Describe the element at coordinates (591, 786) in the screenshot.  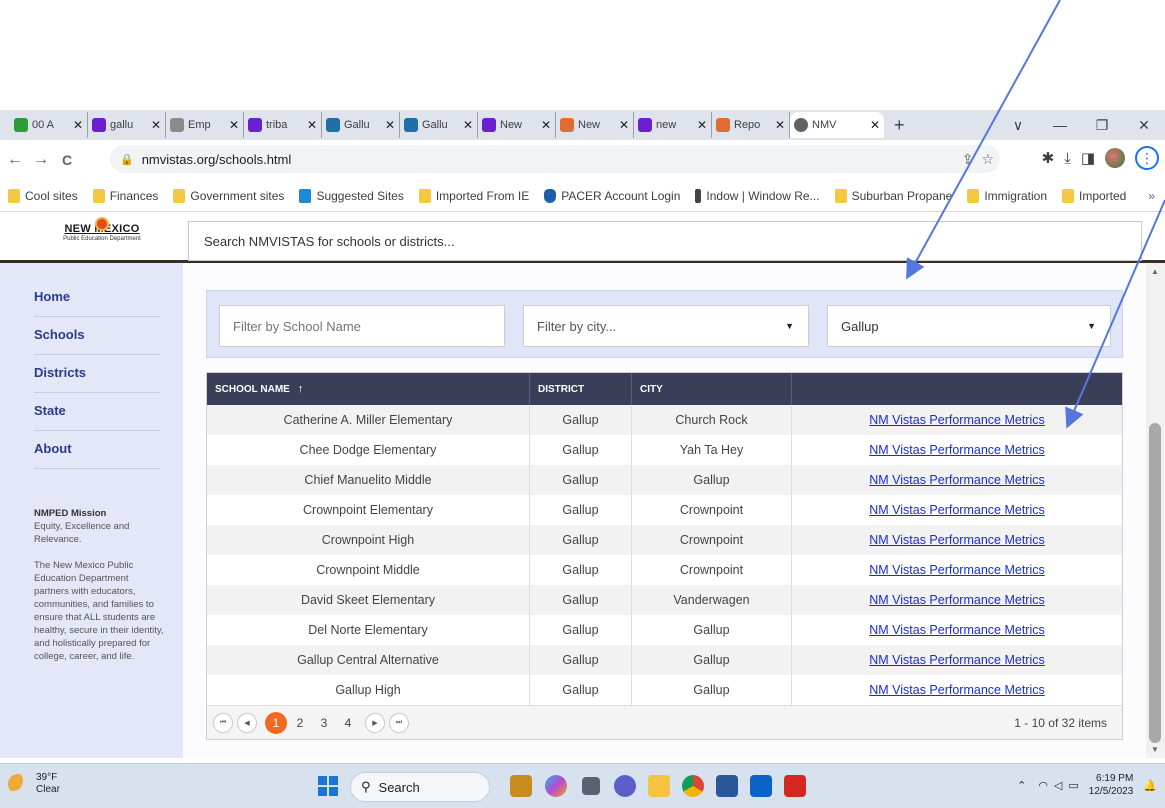
I see `task-view-icon` at that location.